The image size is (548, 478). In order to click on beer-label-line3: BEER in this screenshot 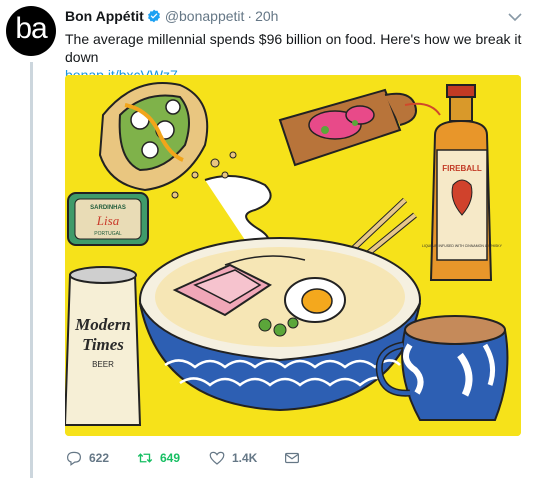, I will do `click(103, 364)`.